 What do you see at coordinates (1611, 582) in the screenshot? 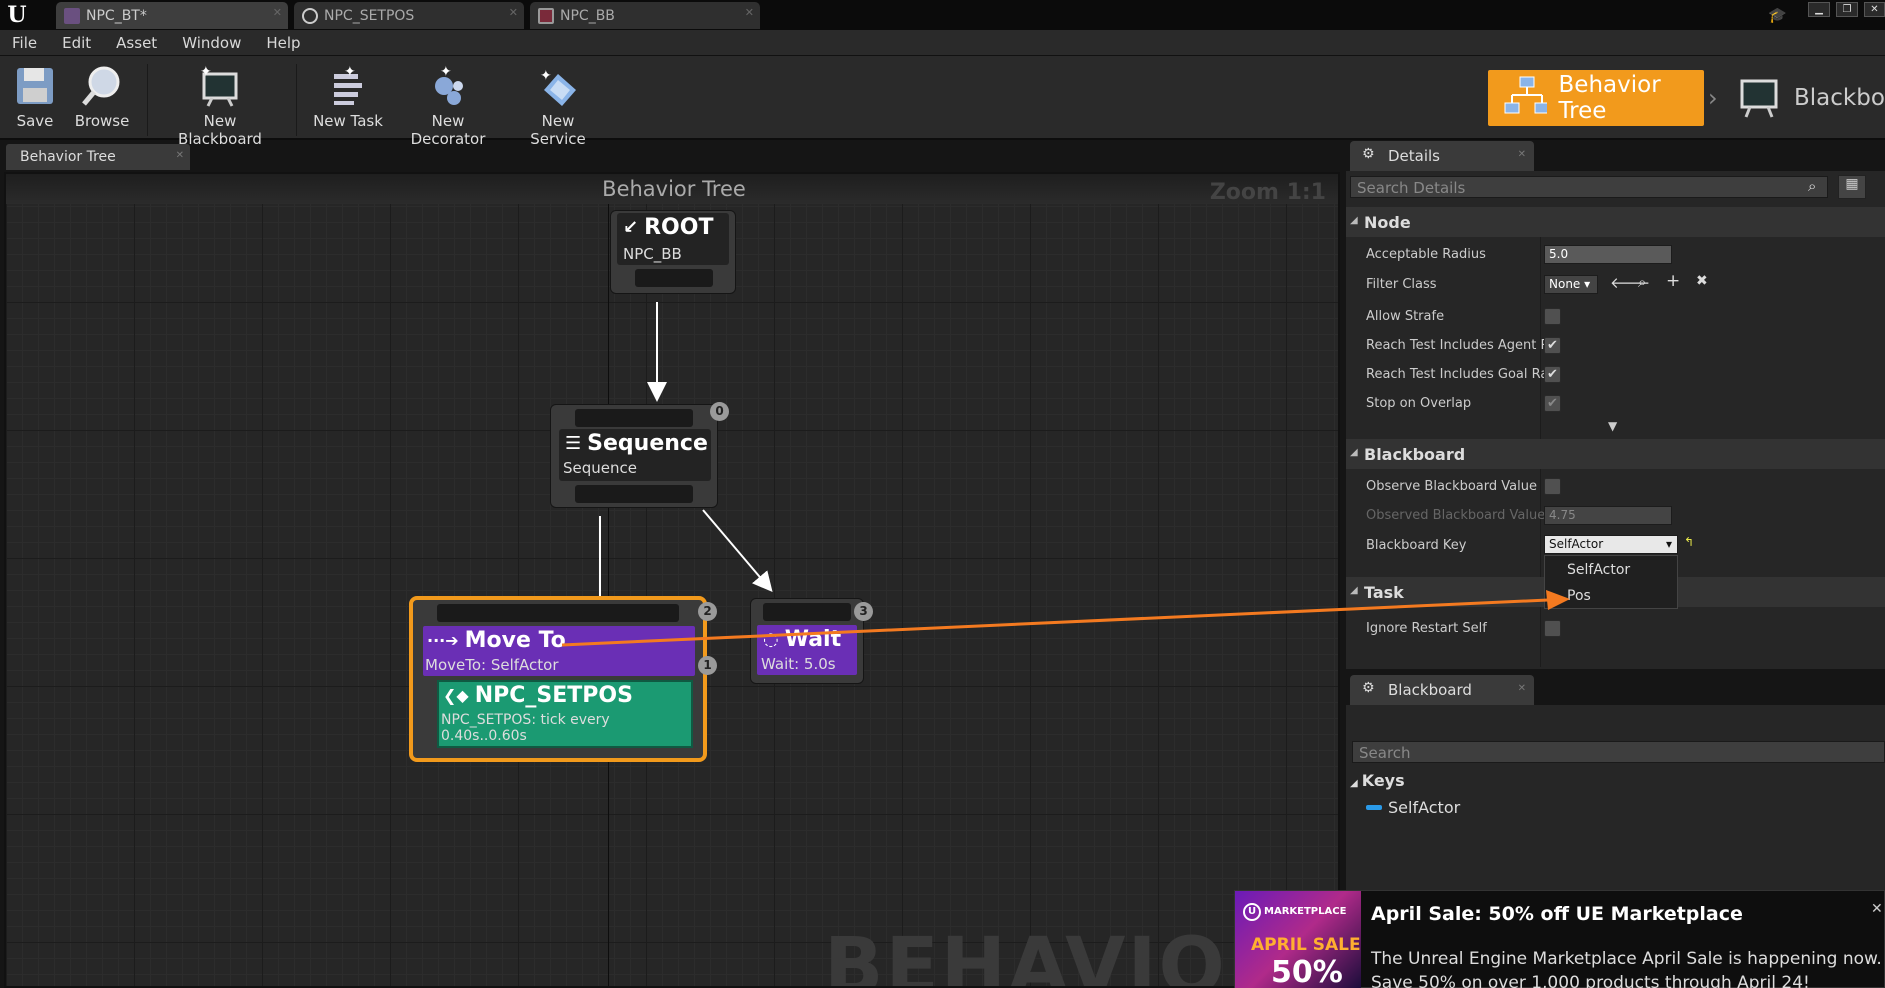
I see `bb-key-dropdown-menu: SelfActor Pos` at bounding box center [1611, 582].